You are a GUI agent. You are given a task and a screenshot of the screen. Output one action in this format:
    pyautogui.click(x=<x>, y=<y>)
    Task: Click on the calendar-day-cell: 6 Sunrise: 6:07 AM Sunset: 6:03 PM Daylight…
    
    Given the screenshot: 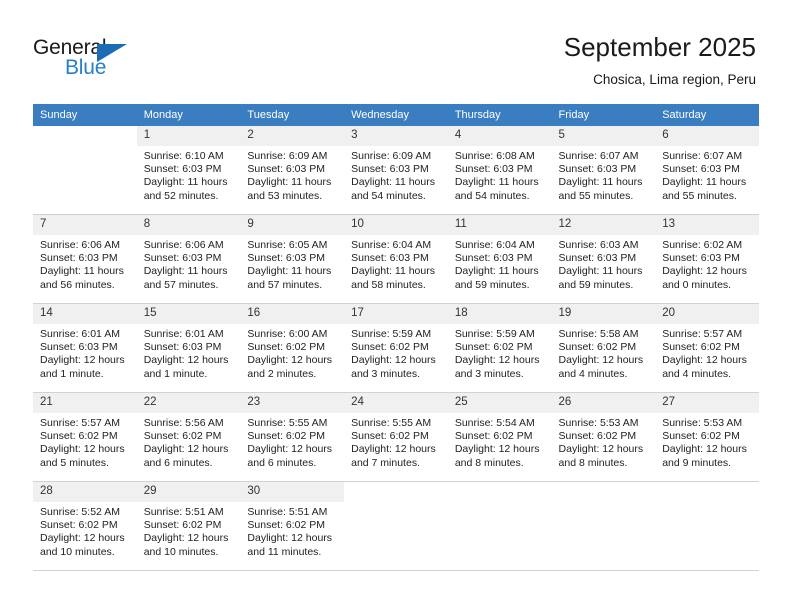 What is the action you would take?
    pyautogui.click(x=707, y=170)
    